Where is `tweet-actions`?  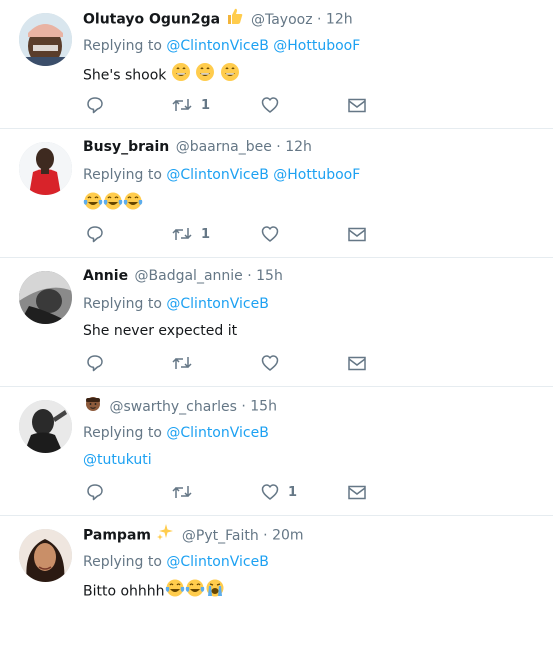
tweet-actions is located at coordinates (233, 363).